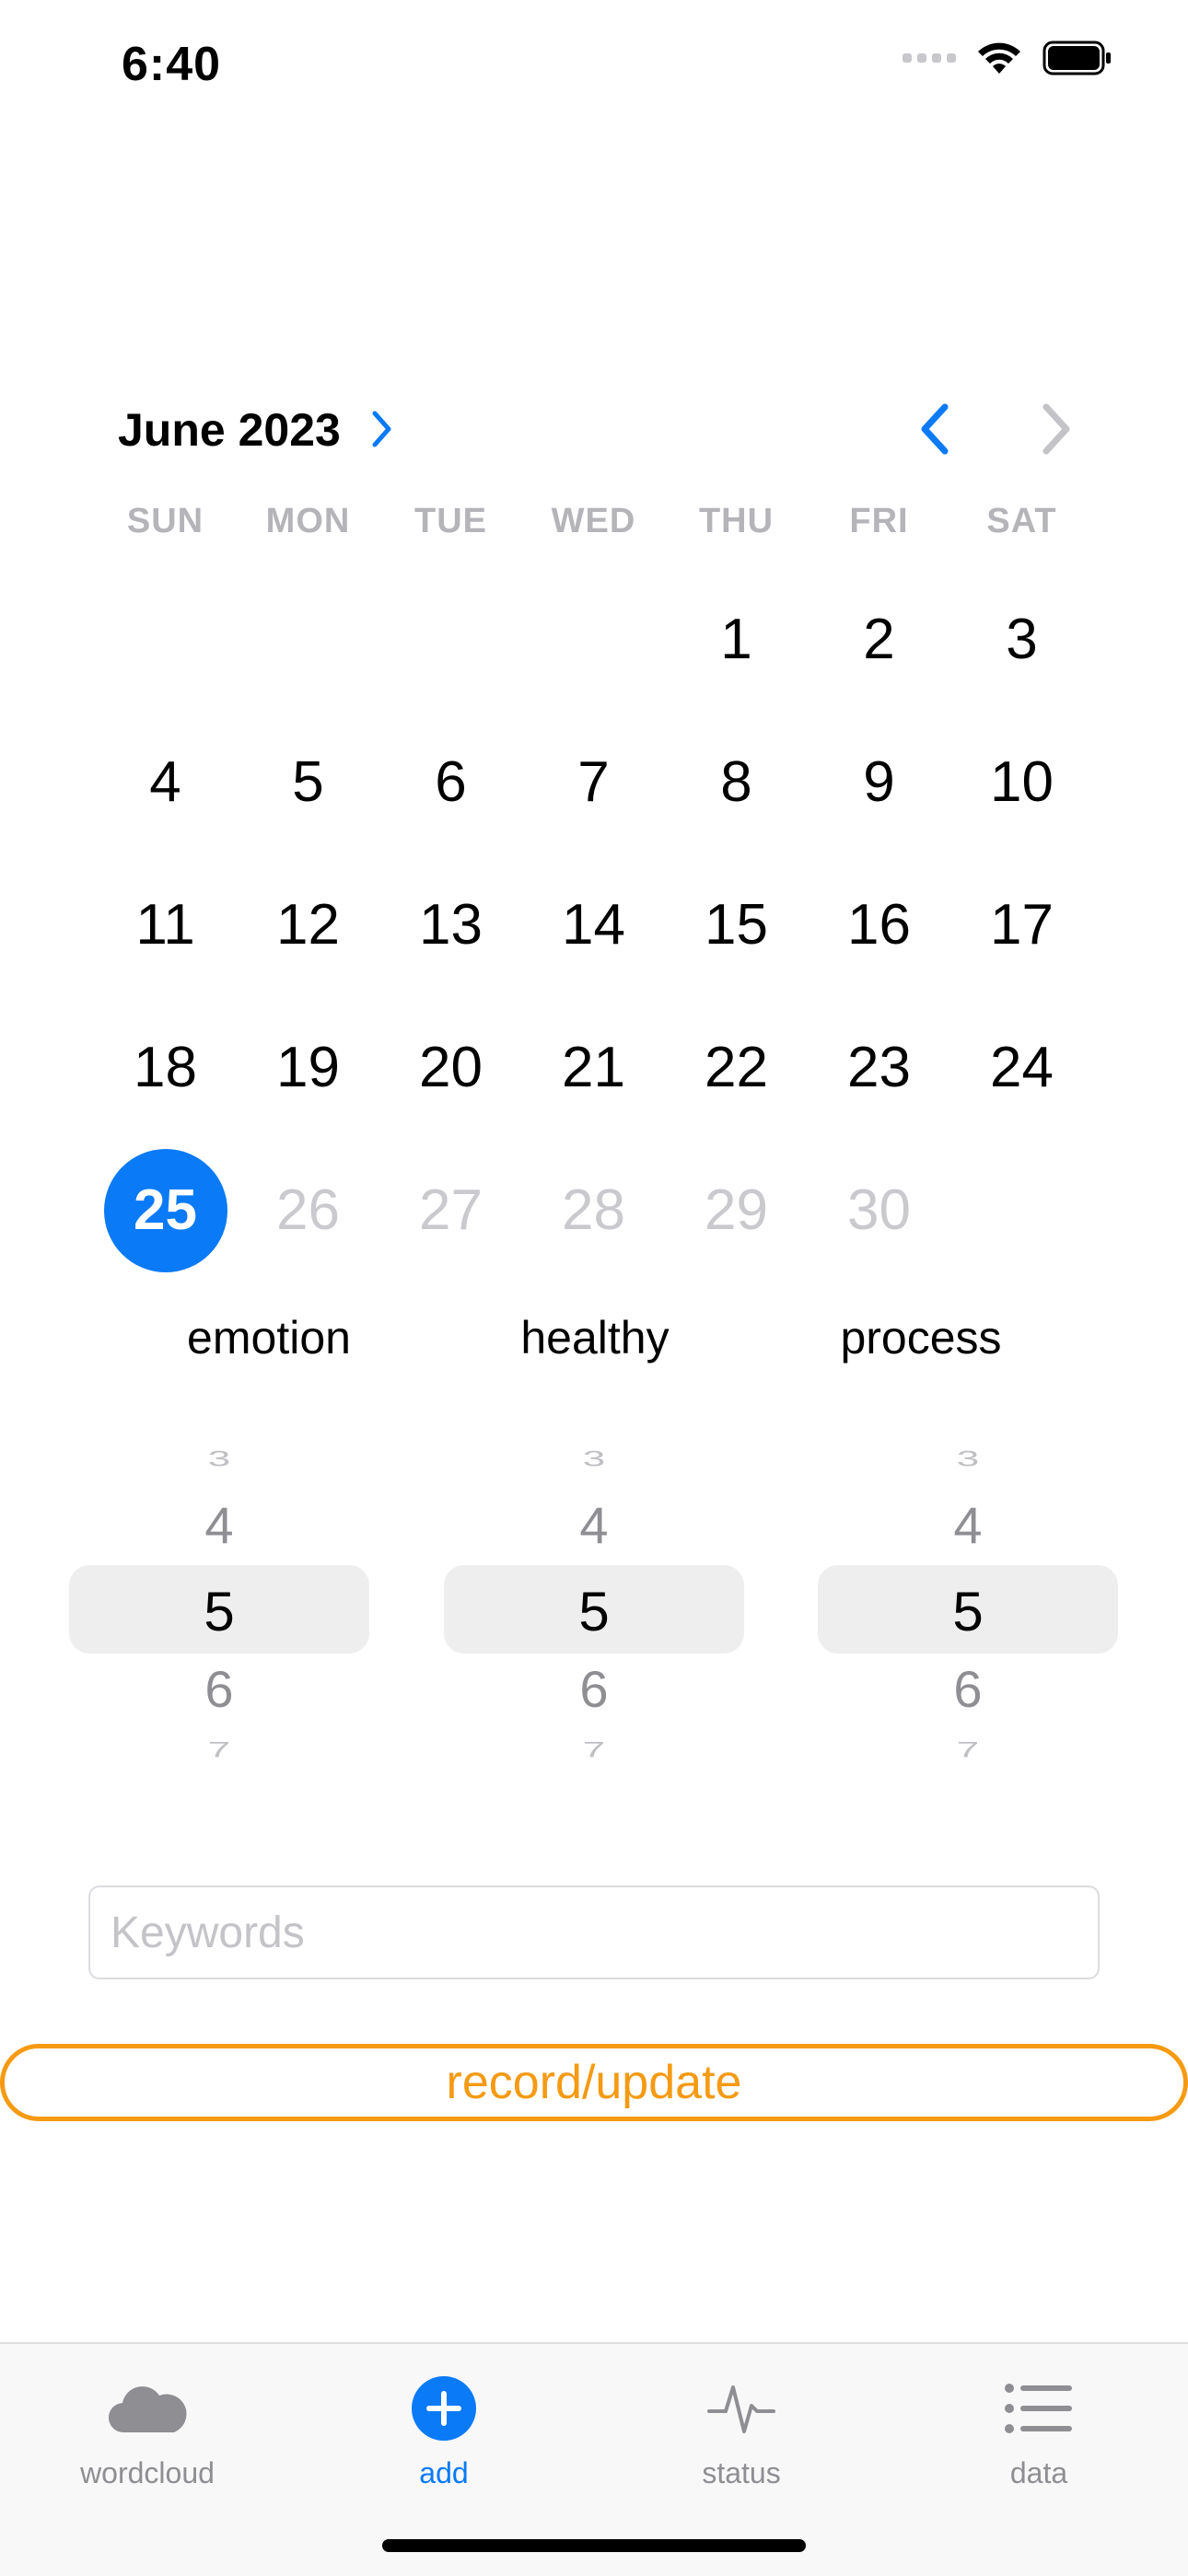  I want to click on home-indicator, so click(594, 2545).